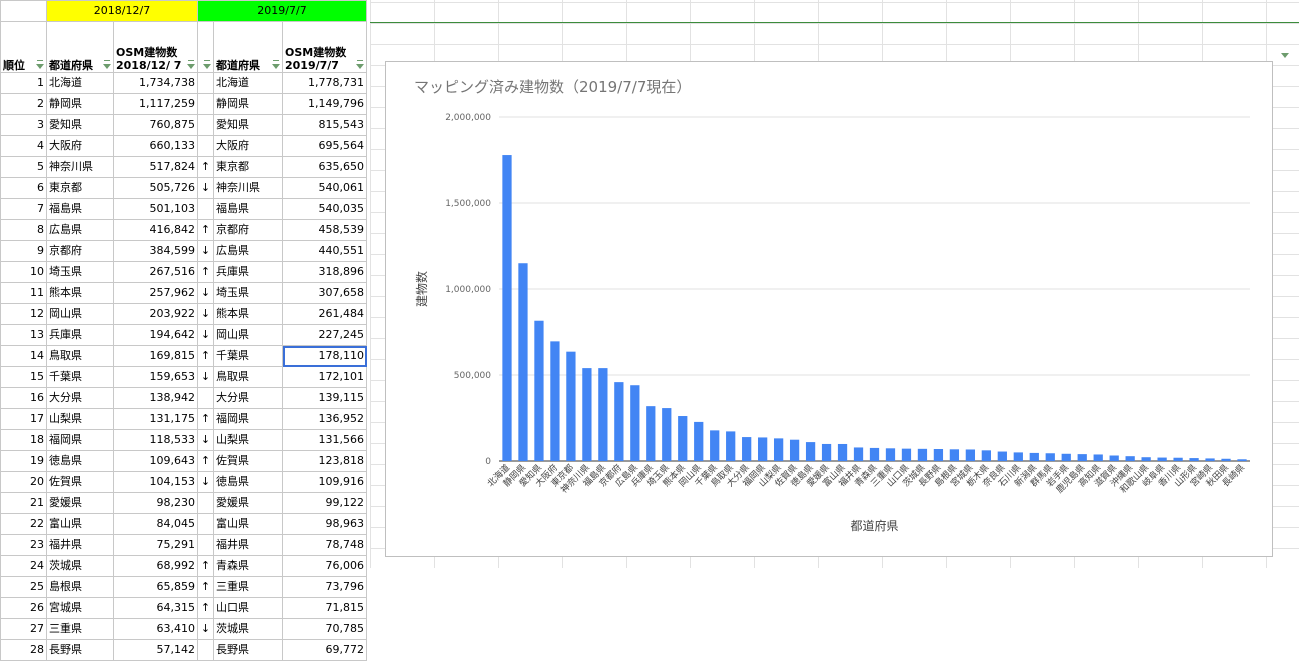 Image resolution: width=1299 pixels, height=661 pixels. What do you see at coordinates (155, 440) in the screenshot?
I see `count-cell-2018: 118,533` at bounding box center [155, 440].